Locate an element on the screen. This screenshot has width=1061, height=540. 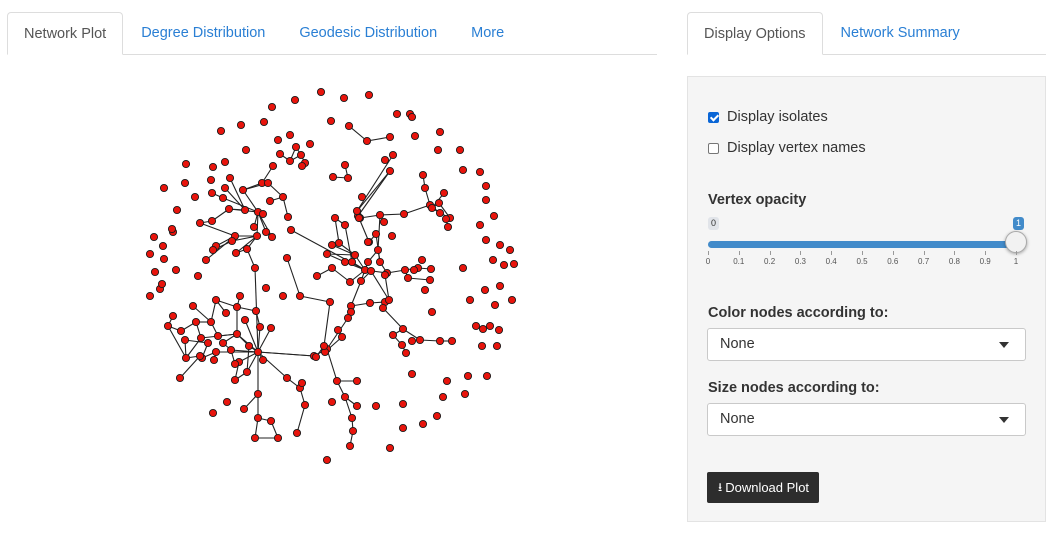
display-isolates-option: Display isolates is located at coordinates (768, 117).